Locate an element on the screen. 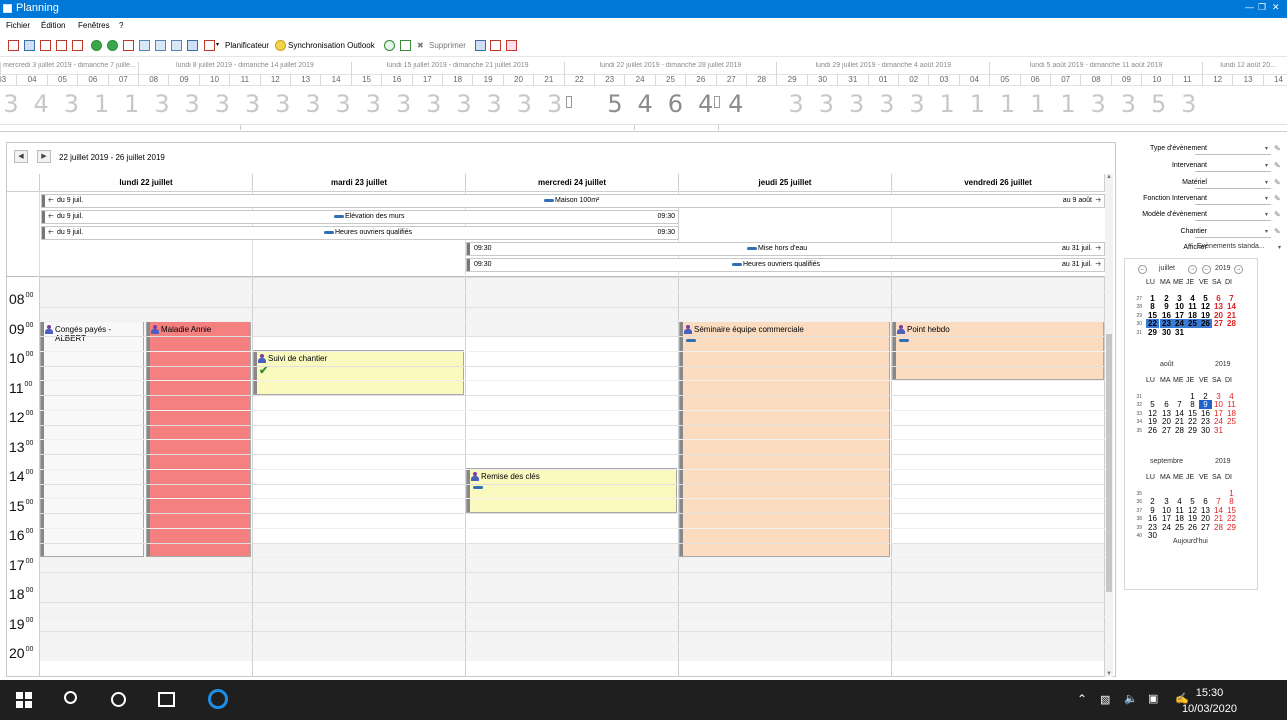  close-button: ✕ is located at coordinates (1276, 7).